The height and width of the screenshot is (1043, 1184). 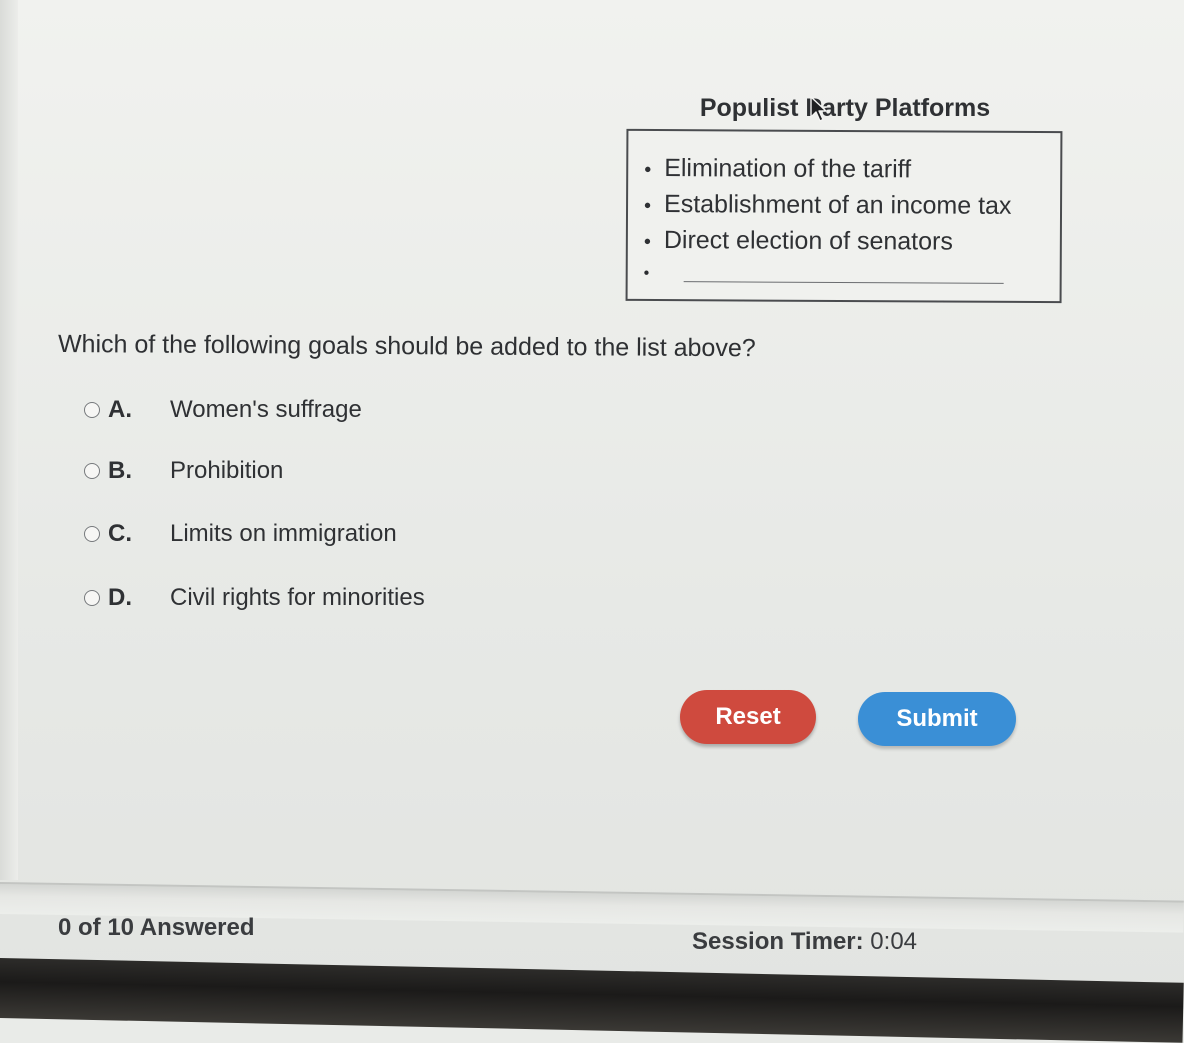 I want to click on option-text: Civil rights for minorities, so click(x=297, y=597).